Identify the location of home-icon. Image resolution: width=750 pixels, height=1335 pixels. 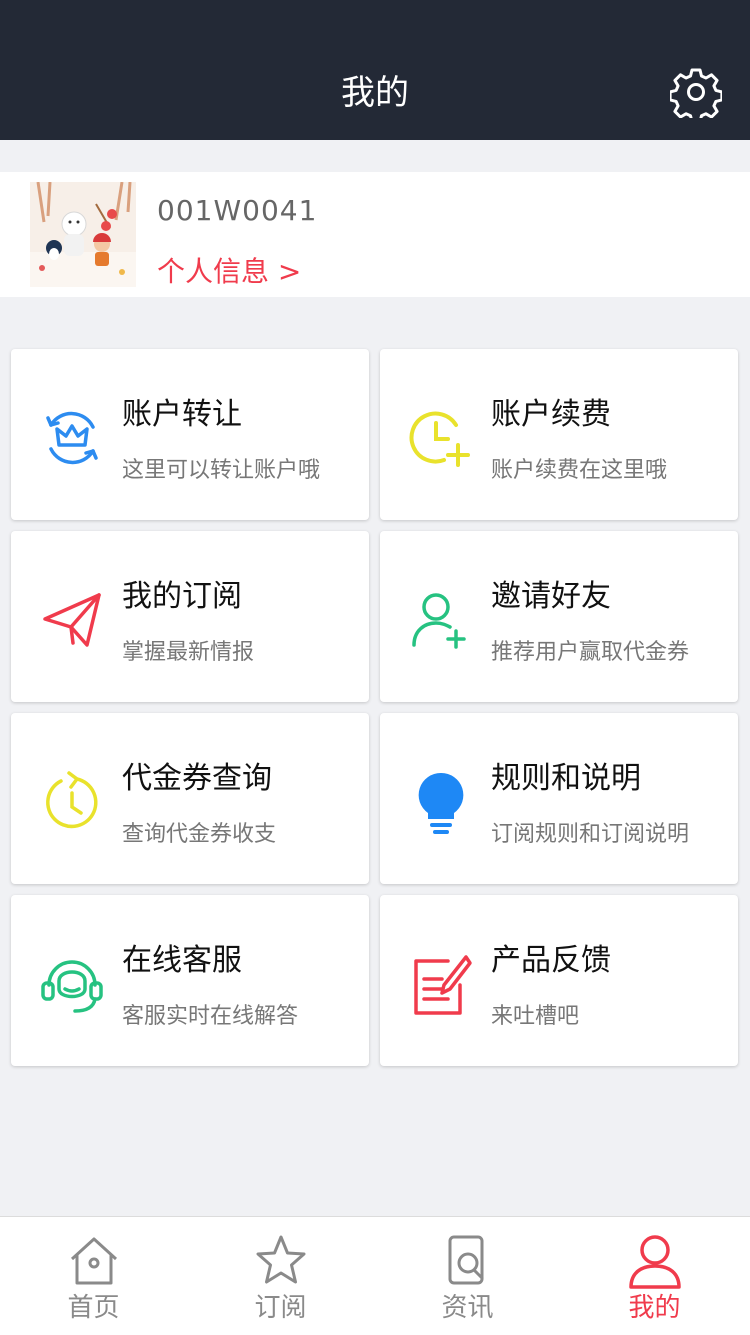
(94, 1261).